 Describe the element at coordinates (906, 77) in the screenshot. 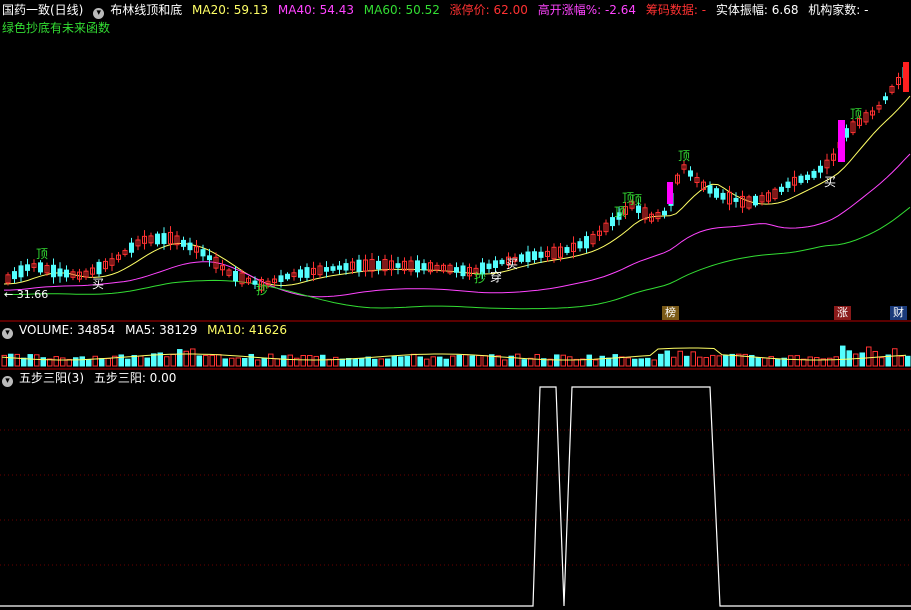

I see `last-candle` at that location.